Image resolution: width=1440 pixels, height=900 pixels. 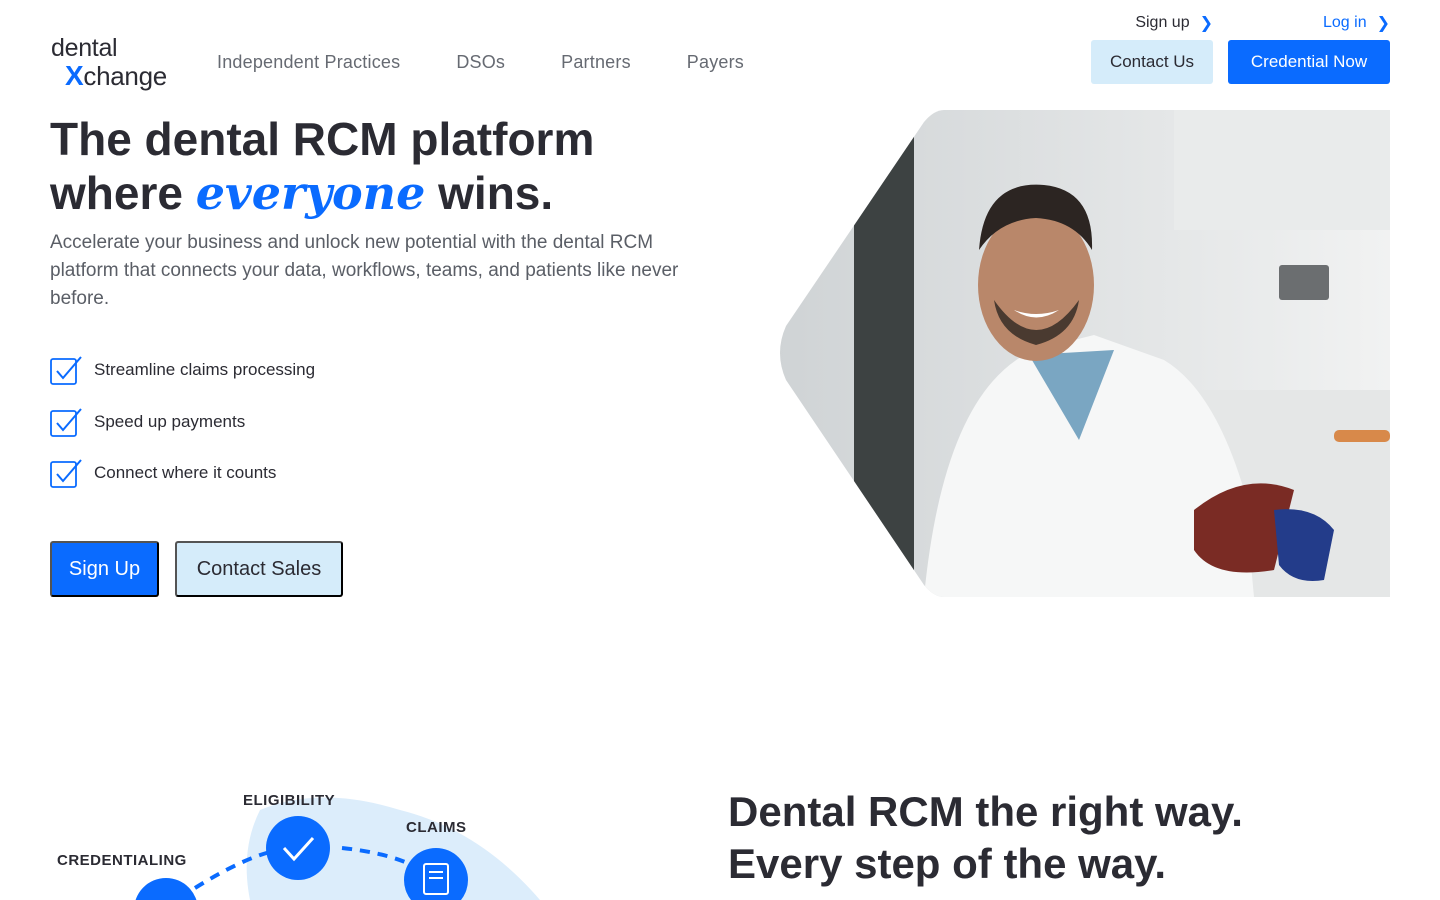 I want to click on checklist-item-label: Speed up payments, so click(x=170, y=421).